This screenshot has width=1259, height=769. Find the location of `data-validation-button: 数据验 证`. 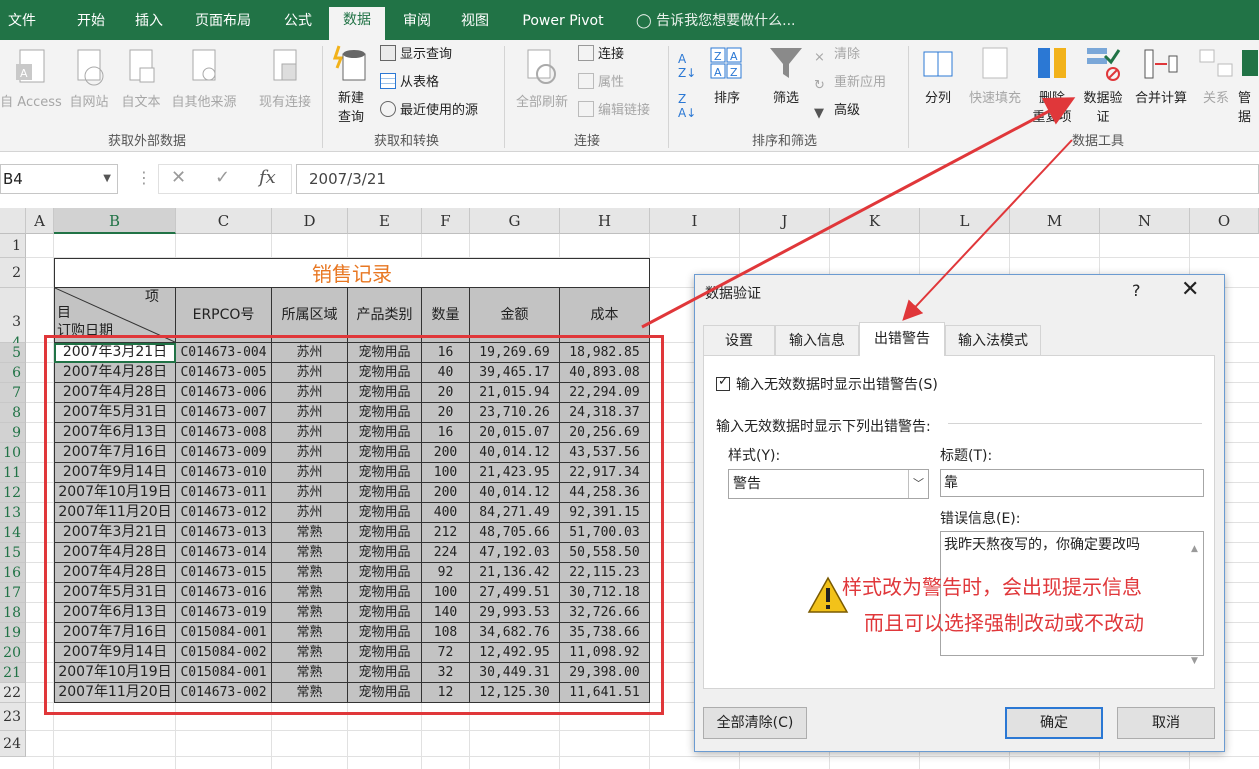

data-validation-button: 数据验 证 is located at coordinates (1103, 84).